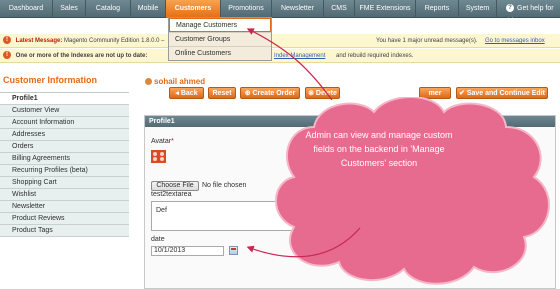 This screenshot has height=289, width=560. I want to click on back-button: ◂ Back, so click(186, 93).